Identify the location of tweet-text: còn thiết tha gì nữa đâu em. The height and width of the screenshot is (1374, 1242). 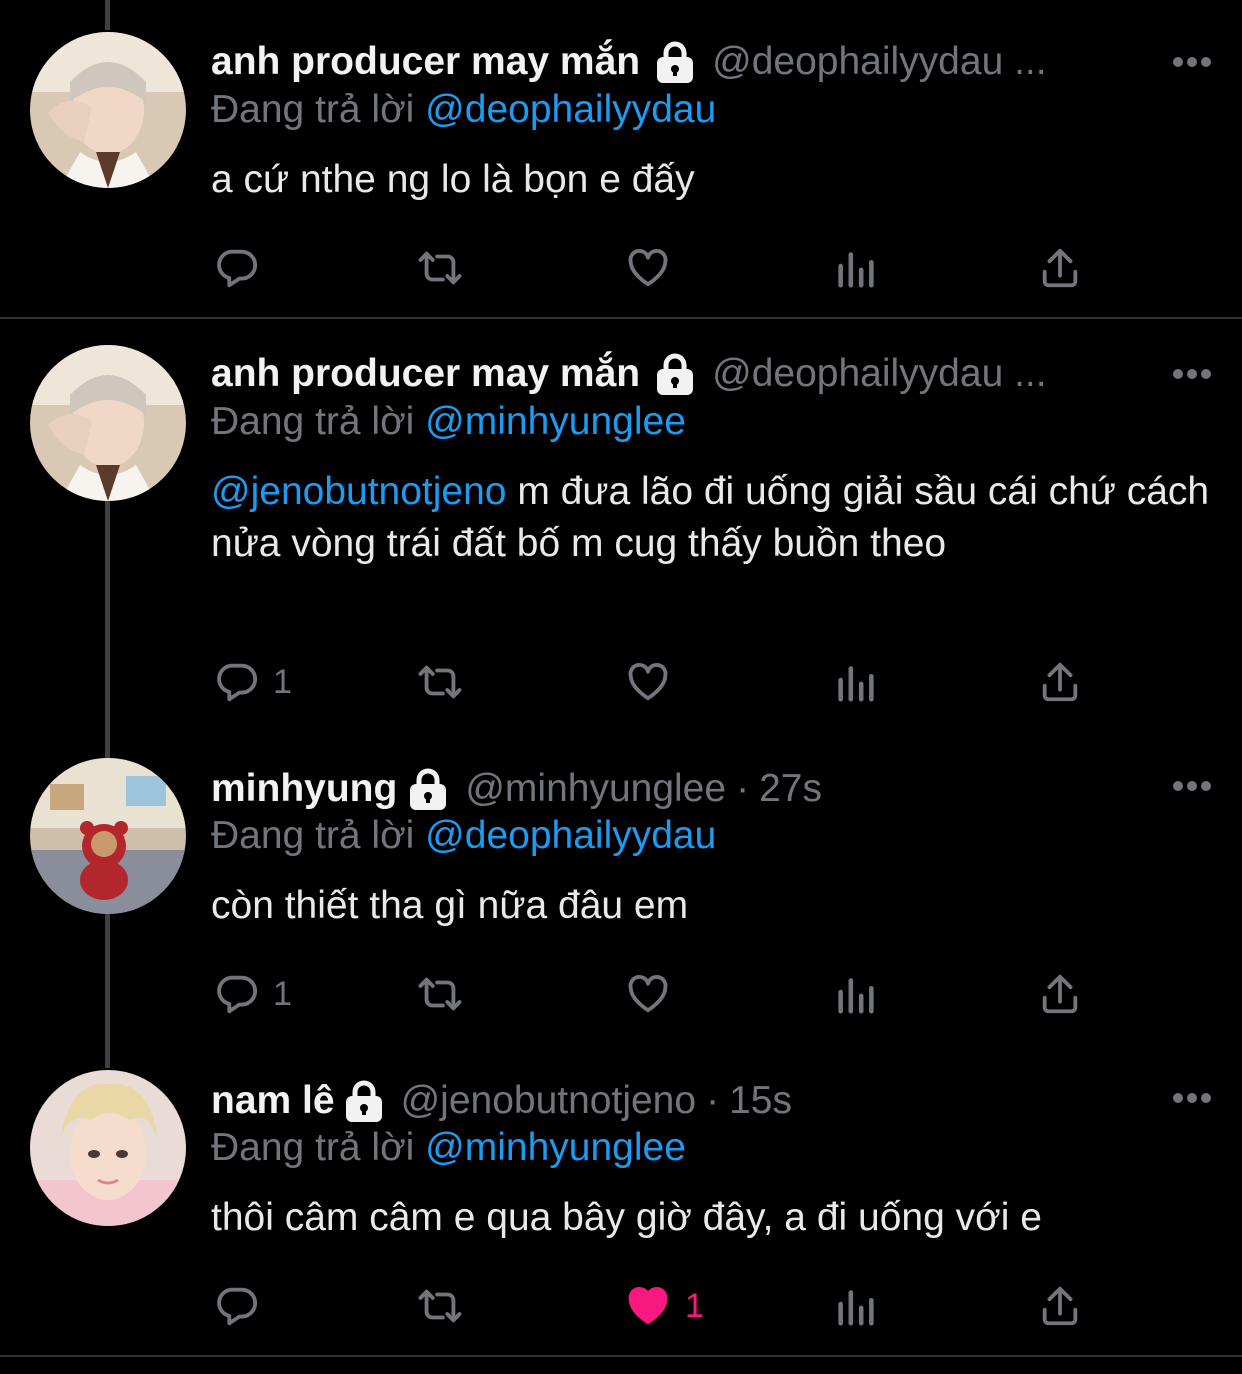
(711, 906).